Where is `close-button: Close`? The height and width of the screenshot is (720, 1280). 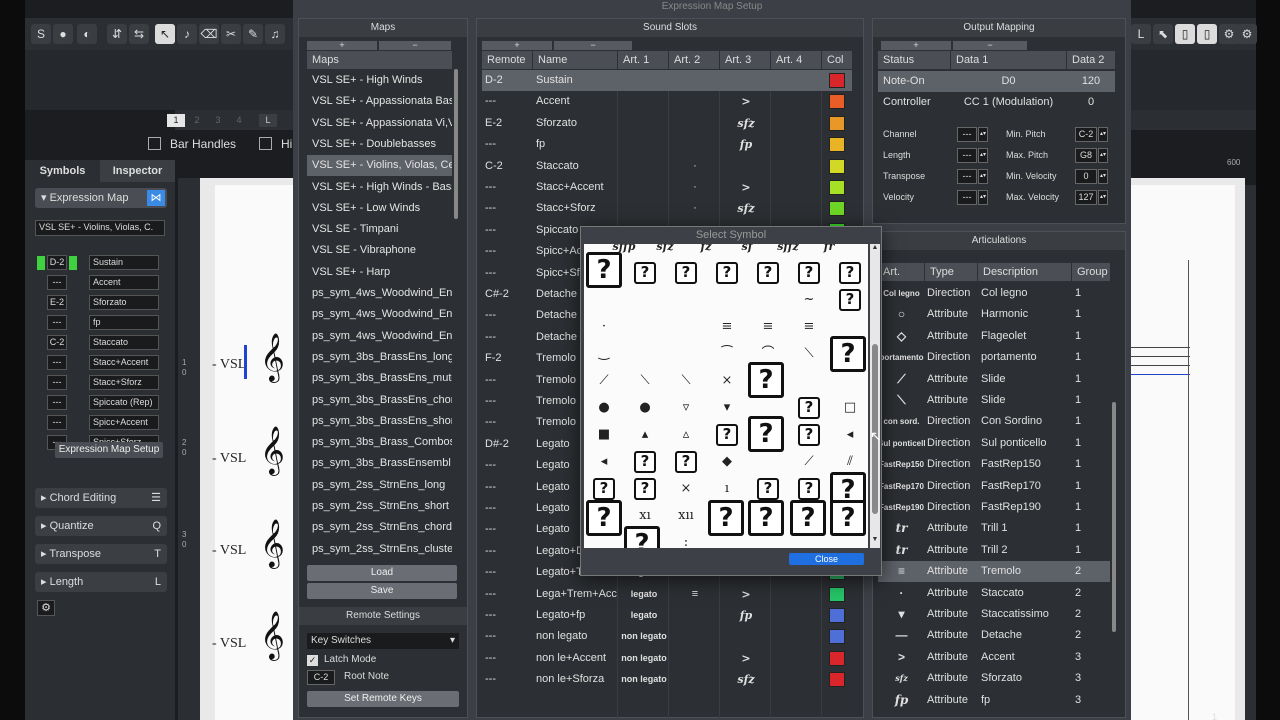
close-button: Close is located at coordinates (826, 559).